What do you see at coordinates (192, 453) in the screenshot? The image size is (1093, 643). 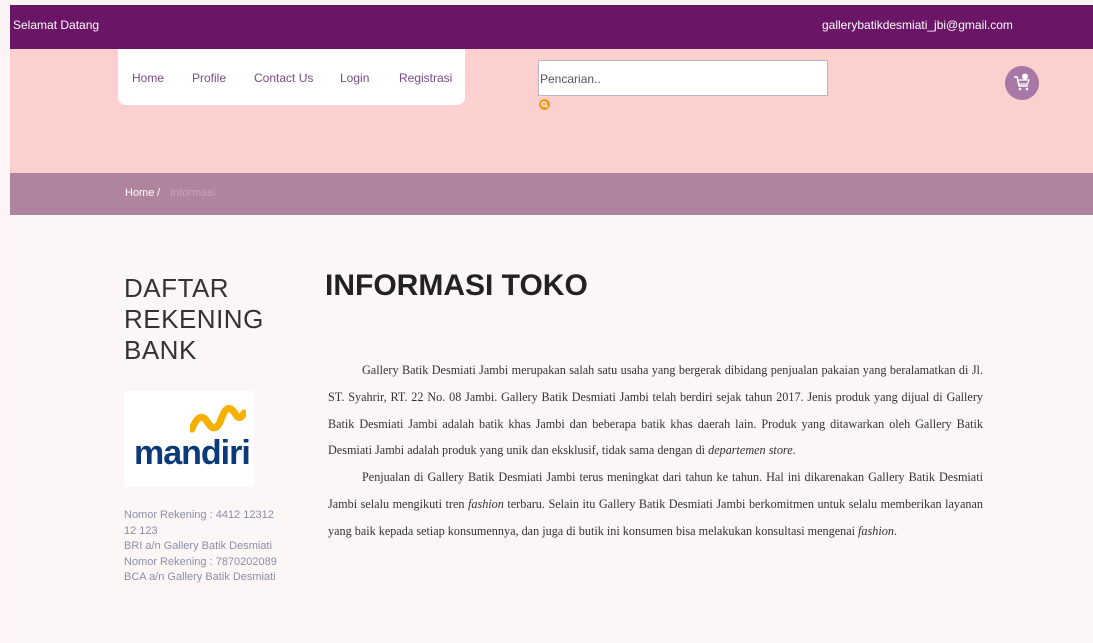 I see `mandiri-wordmark: mandiri` at bounding box center [192, 453].